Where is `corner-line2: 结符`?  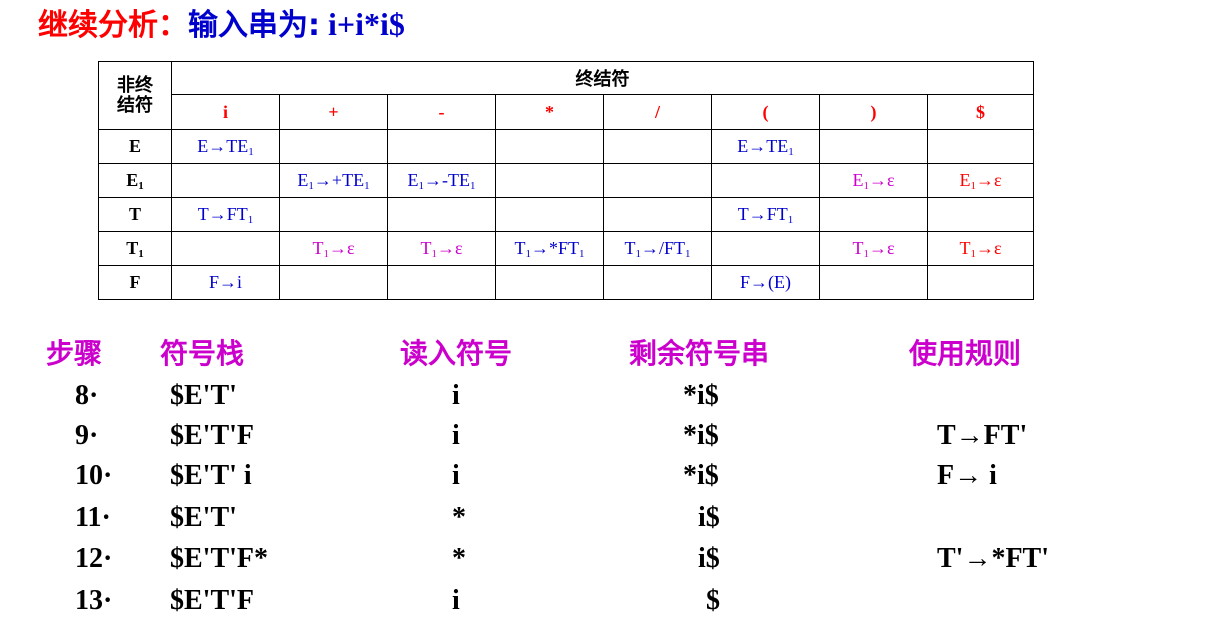 corner-line2: 结符 is located at coordinates (135, 105).